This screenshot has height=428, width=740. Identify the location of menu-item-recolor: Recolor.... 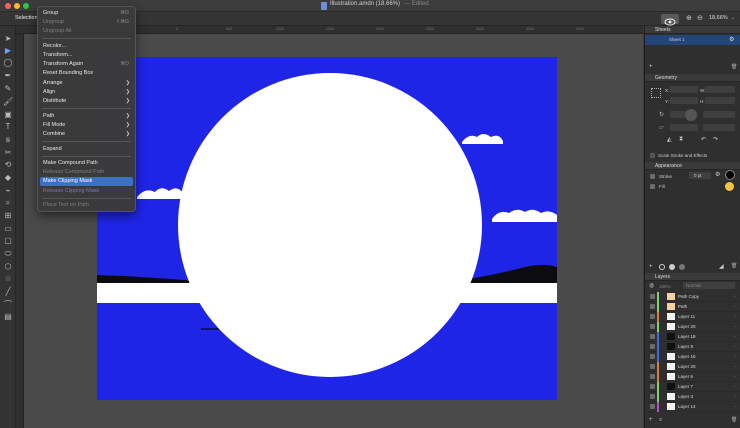
(86, 46).